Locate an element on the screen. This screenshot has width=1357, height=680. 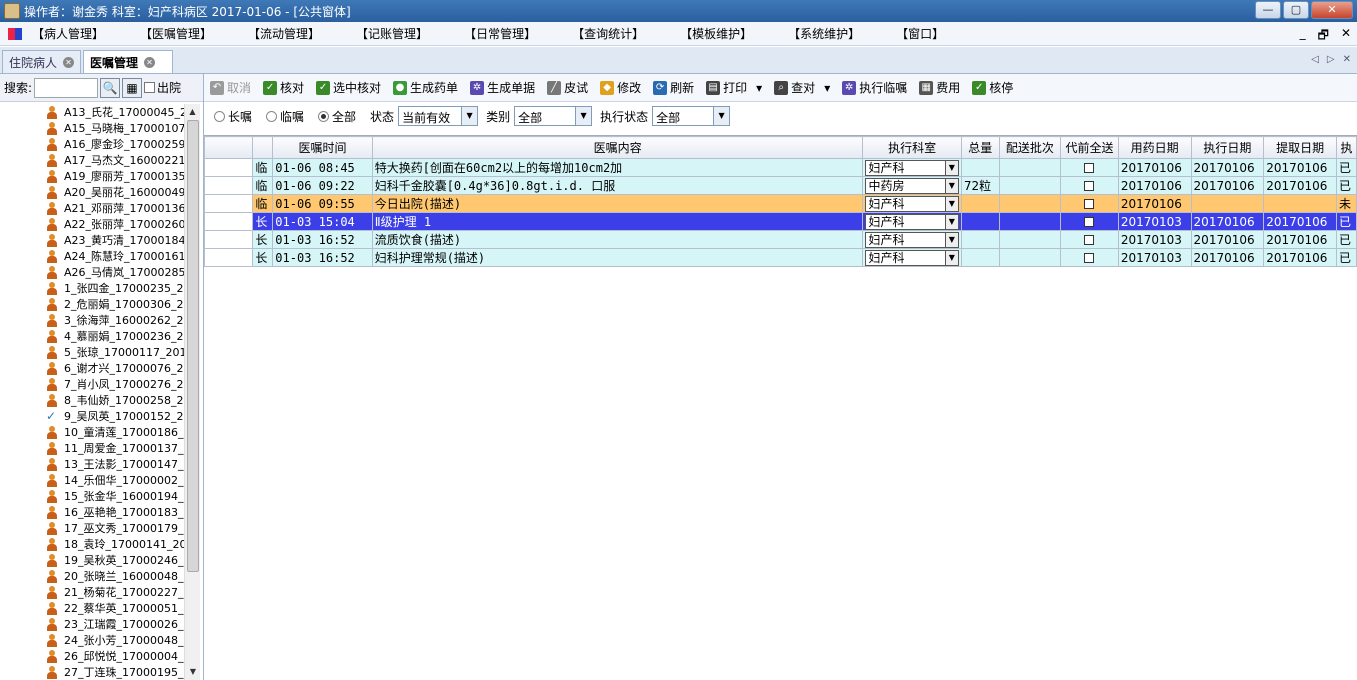
patient-item: A20_吴丽花_16000049_ is located at coordinates (92, 192).